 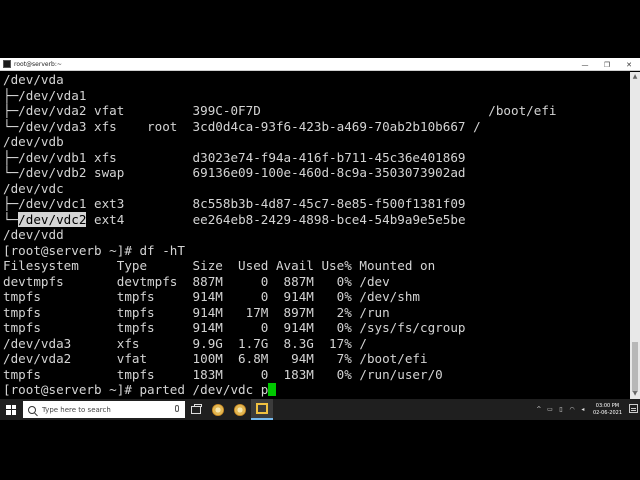 What do you see at coordinates (635, 77) in the screenshot?
I see `scroll-up-icon: ▲` at bounding box center [635, 77].